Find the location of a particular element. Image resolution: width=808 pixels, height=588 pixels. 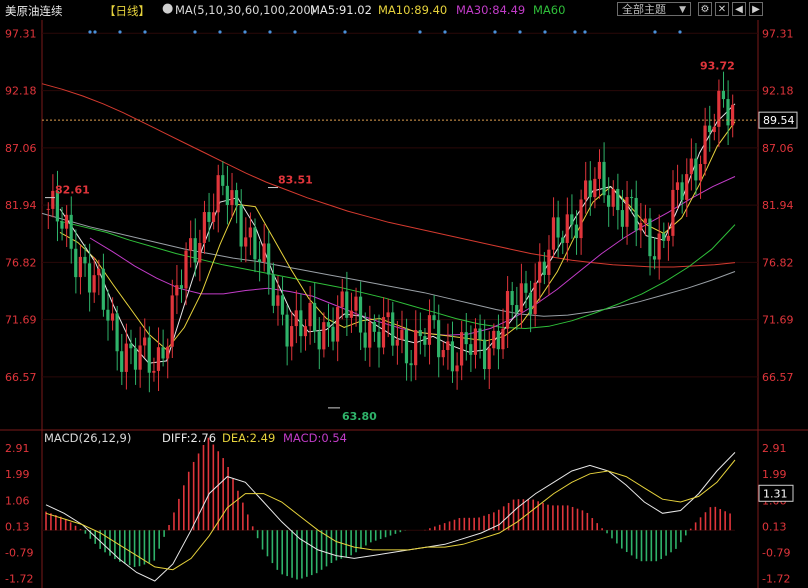

price-tick-label: 87.06 is located at coordinates (21, 148).